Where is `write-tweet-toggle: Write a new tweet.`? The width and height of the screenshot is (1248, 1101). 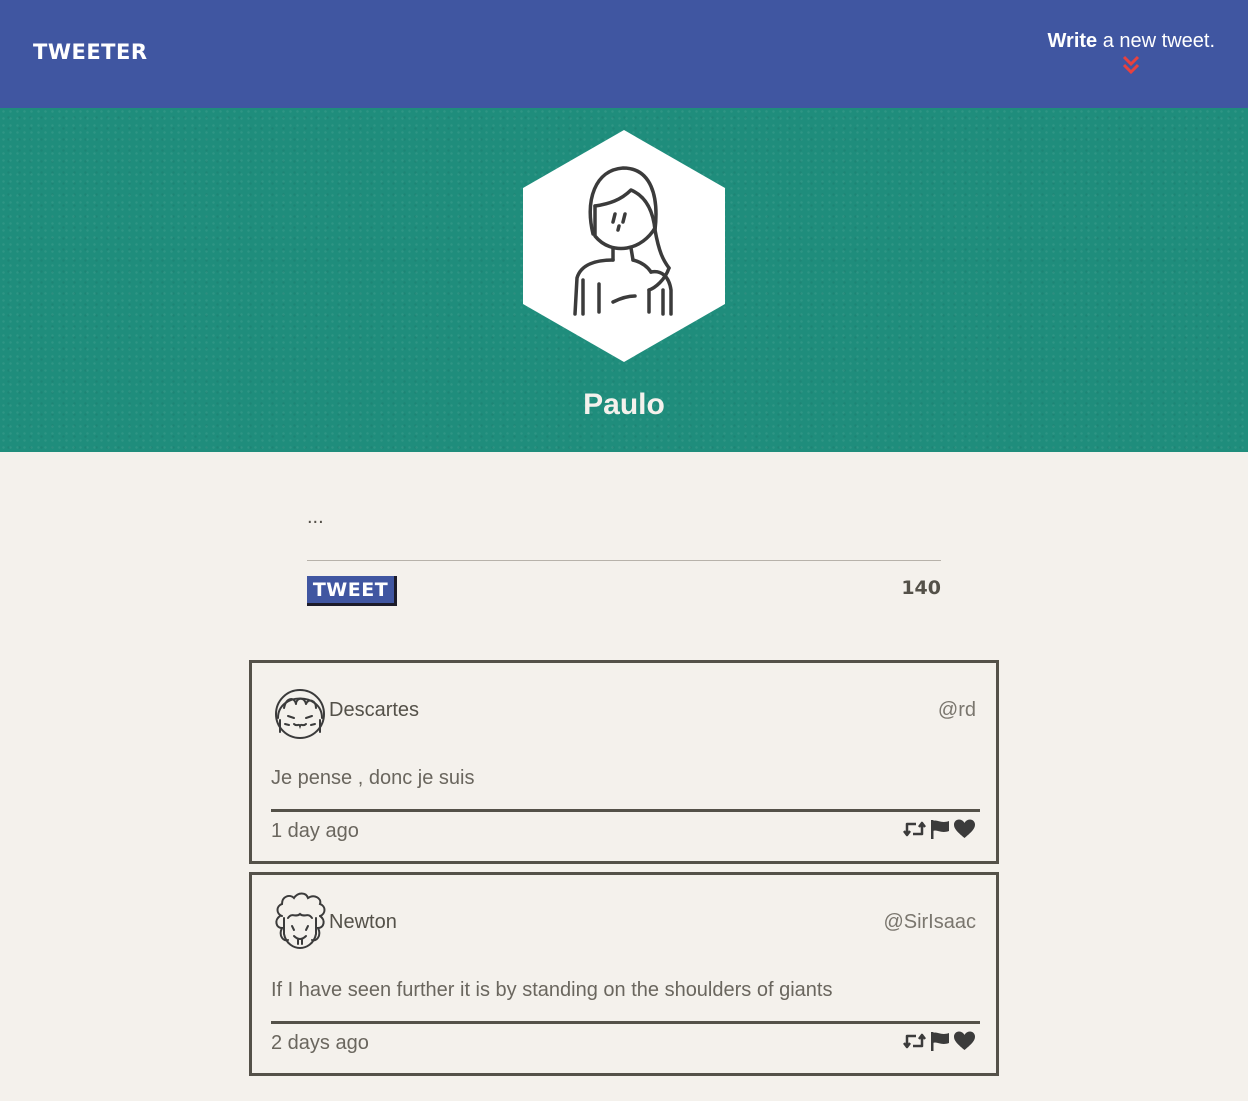
write-tweet-toggle: Write a new tweet. is located at coordinates (1131, 52).